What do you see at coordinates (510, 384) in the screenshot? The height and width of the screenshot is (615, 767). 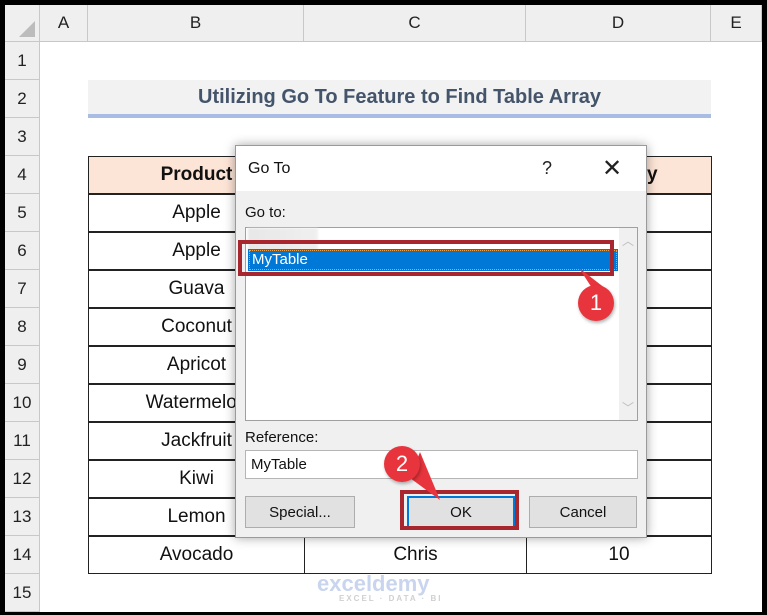 I see `callout-tails` at bounding box center [510, 384].